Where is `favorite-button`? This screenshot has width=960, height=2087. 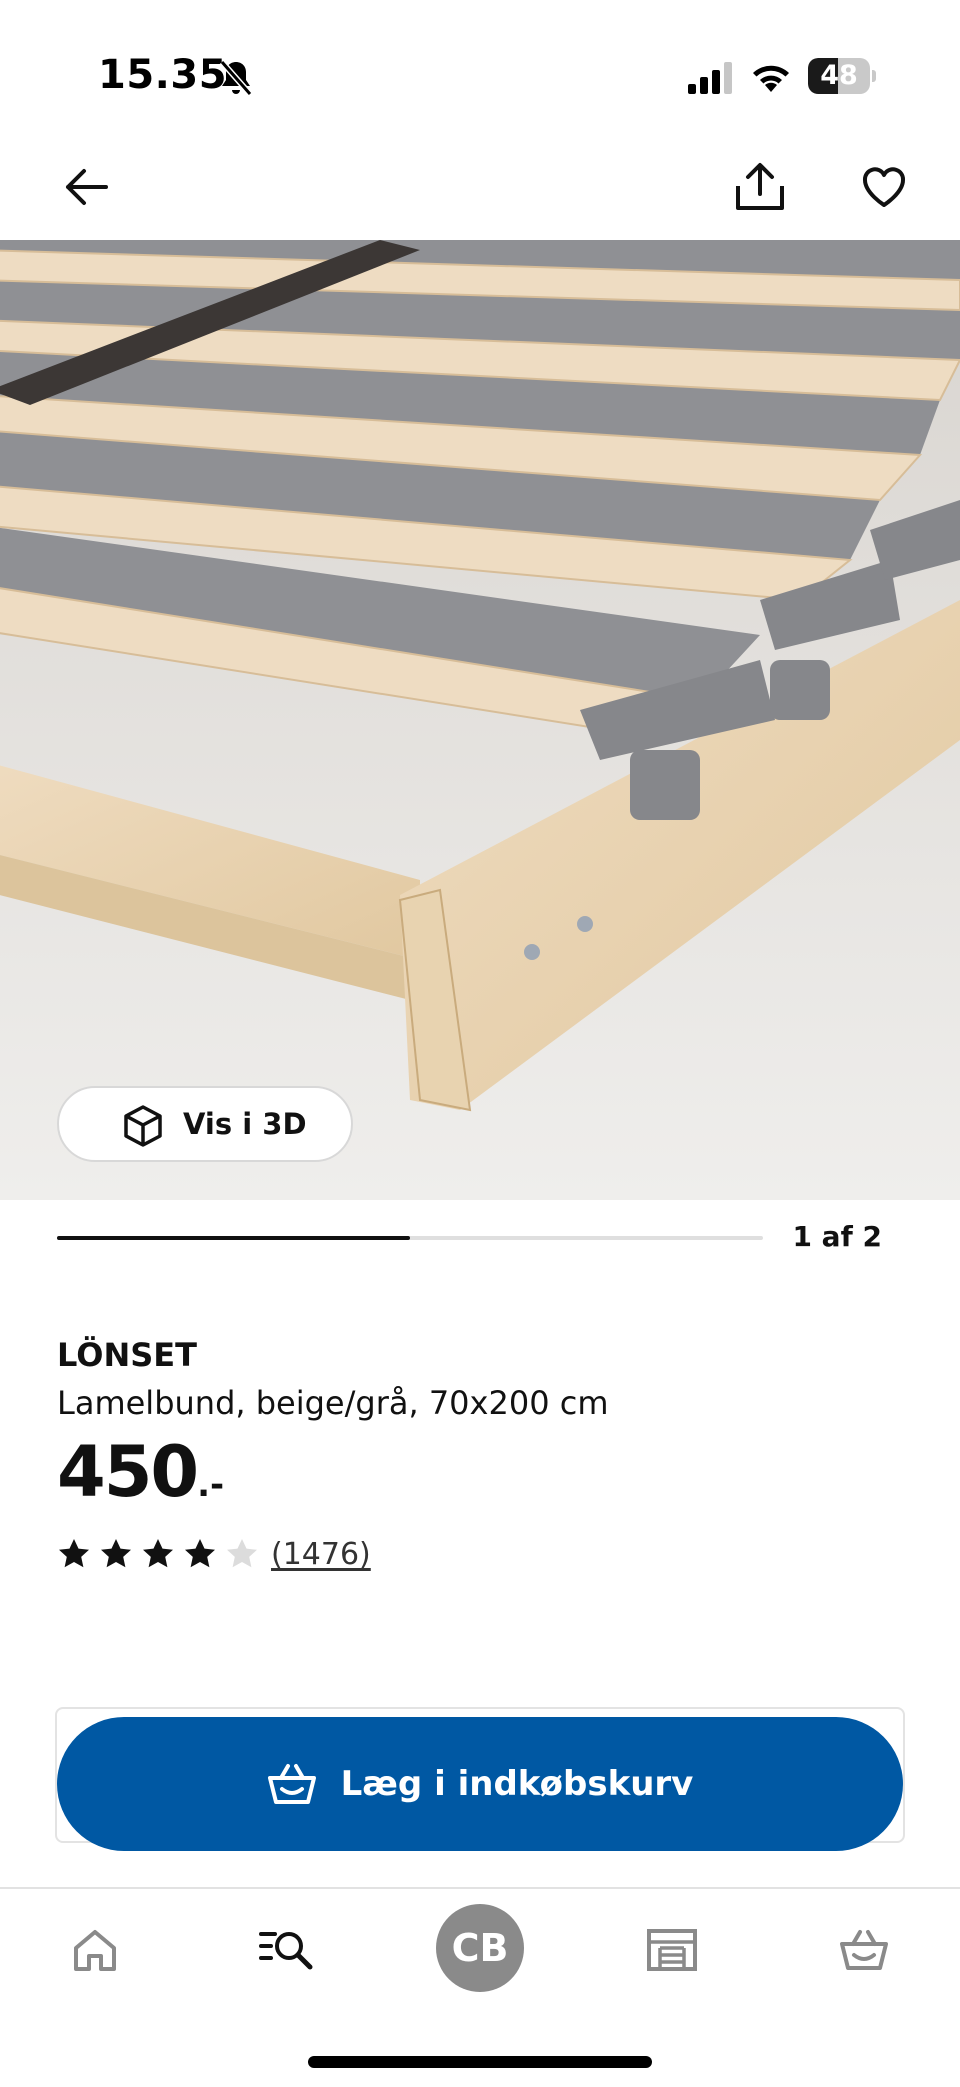
favorite-button is located at coordinates (884, 187).